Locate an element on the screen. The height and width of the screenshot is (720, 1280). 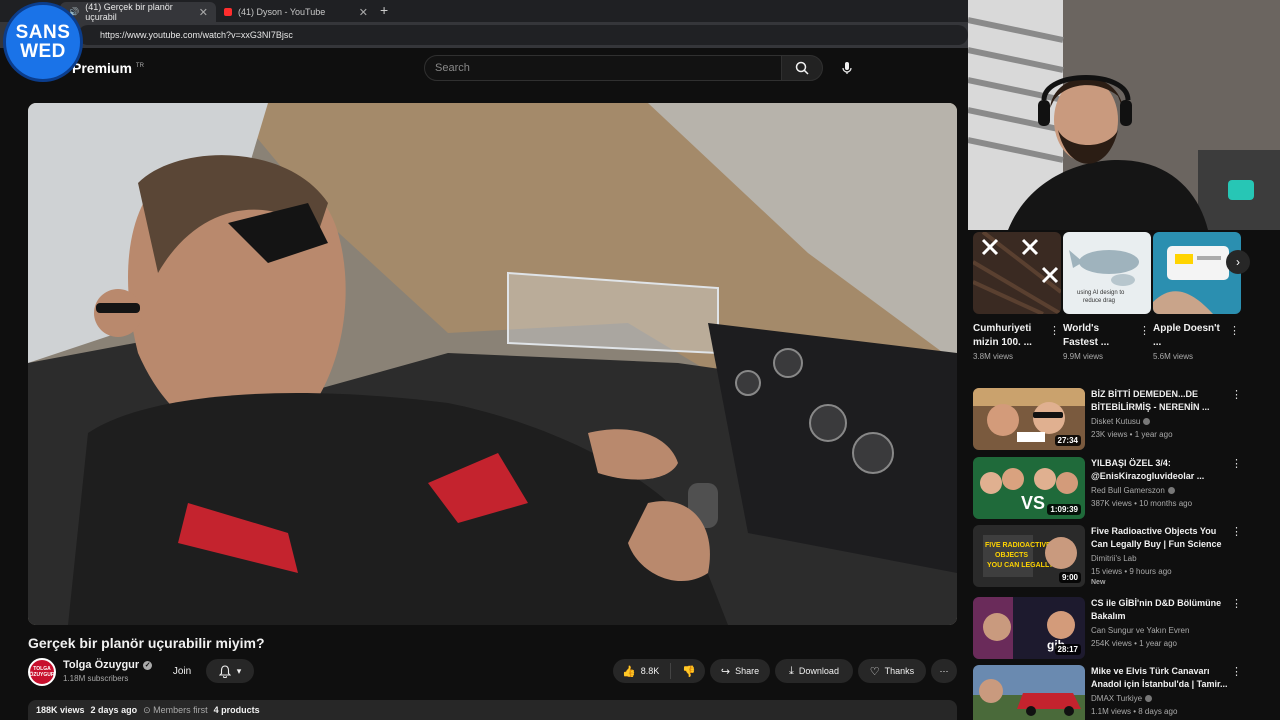
search-icon is located at coordinates (802, 68).